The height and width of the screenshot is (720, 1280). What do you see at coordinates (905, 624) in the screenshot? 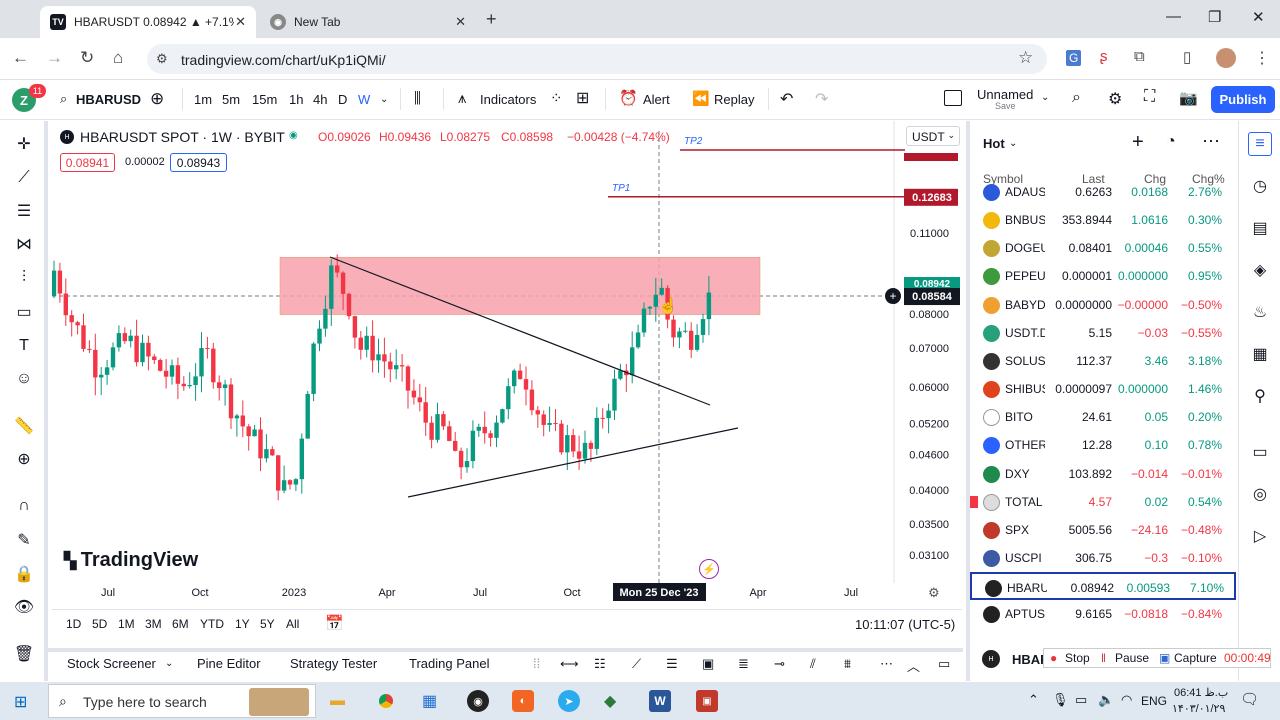
I see `clock-timezone: 10:11:07 (UTC-5)` at bounding box center [905, 624].